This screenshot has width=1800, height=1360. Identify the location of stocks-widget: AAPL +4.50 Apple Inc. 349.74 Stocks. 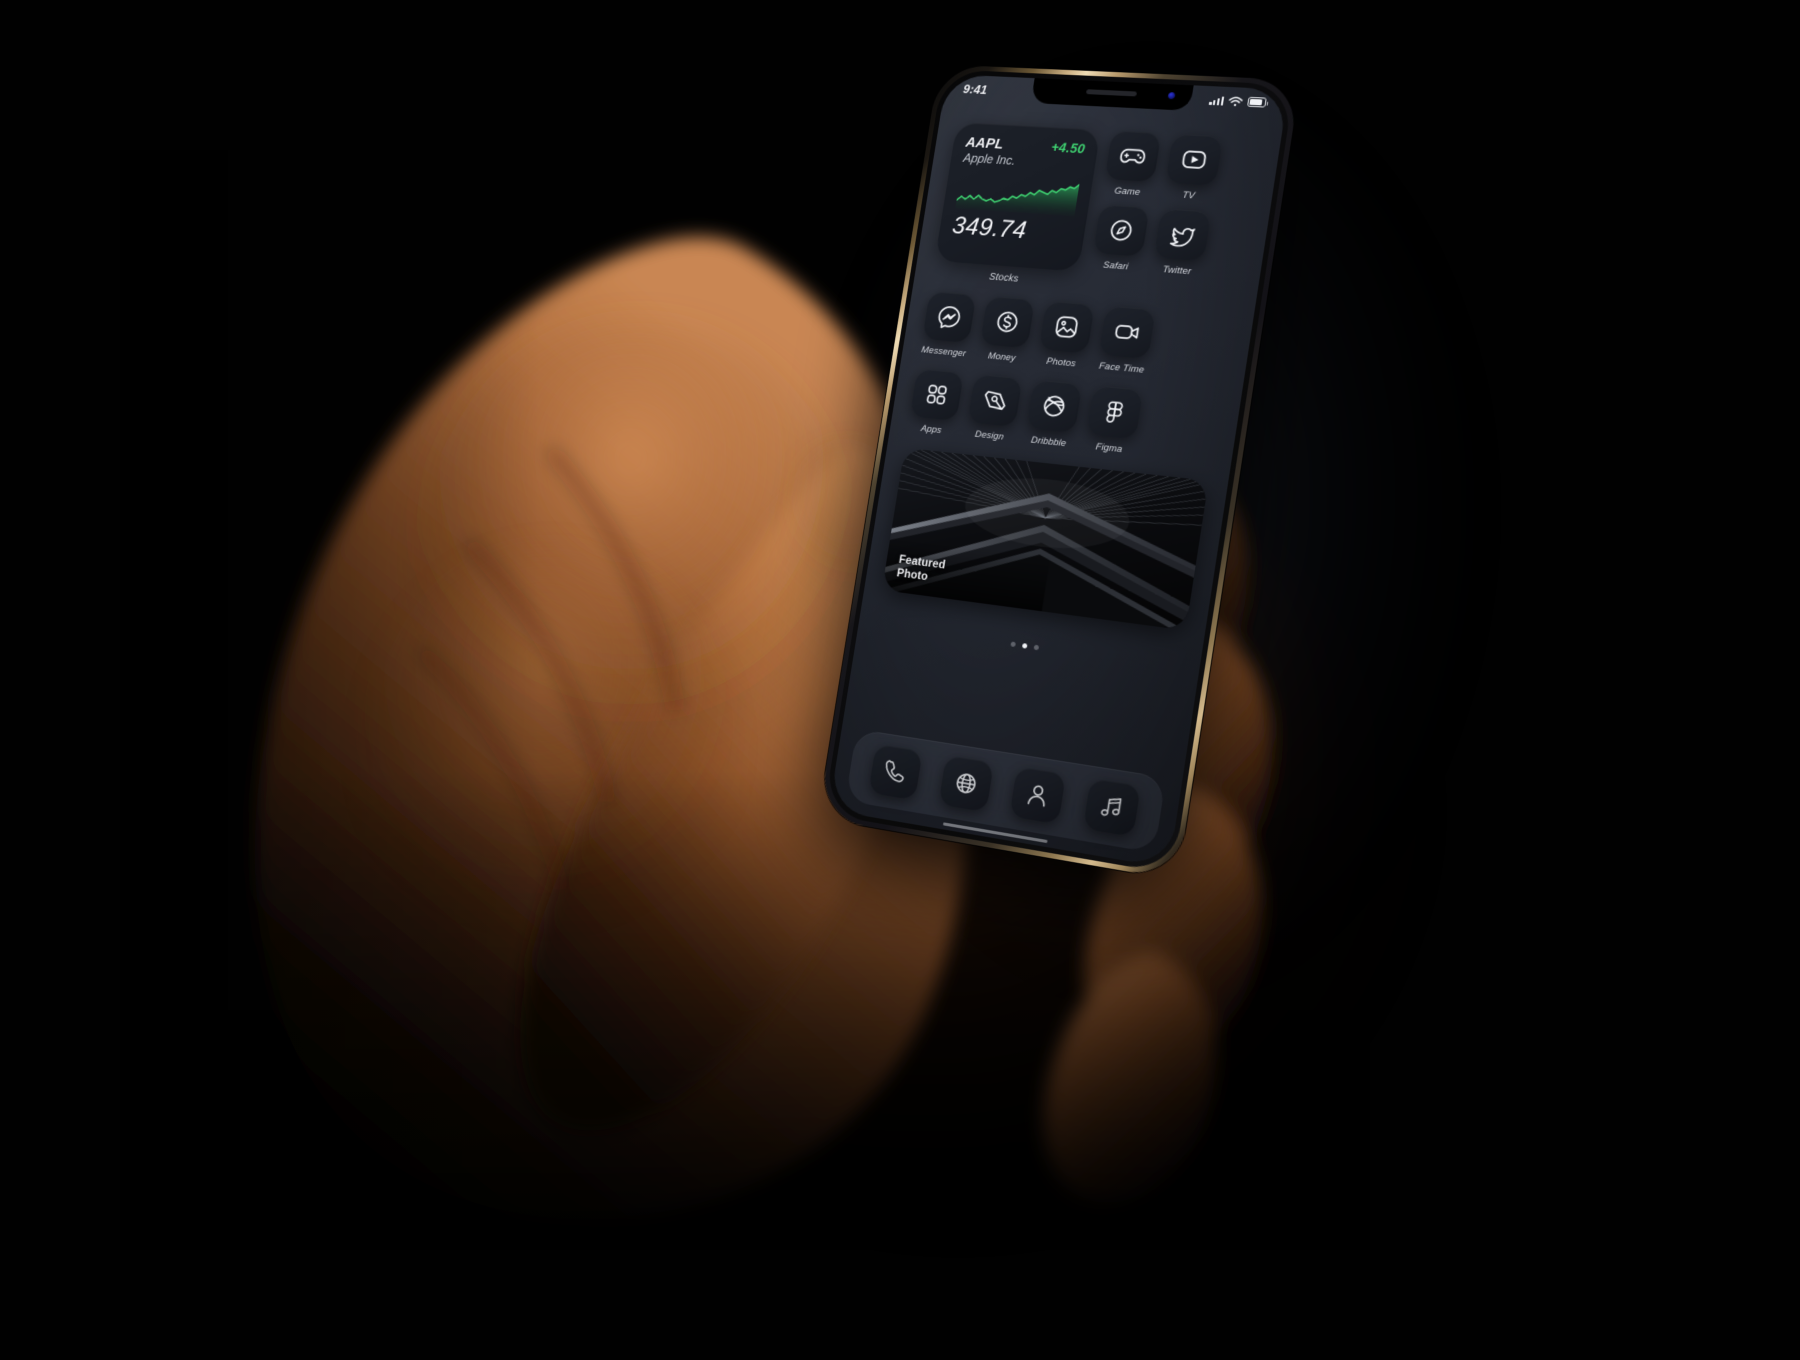
(1016, 205).